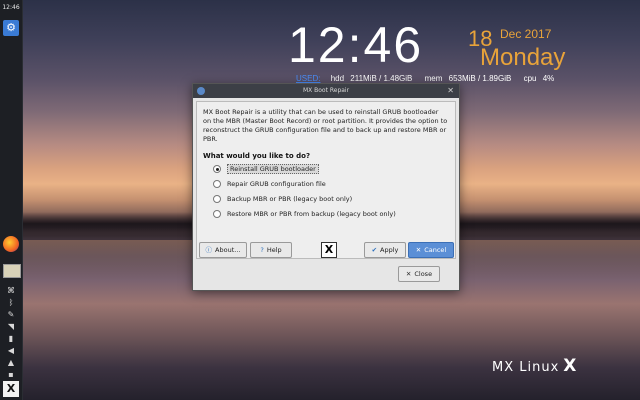  I want to click on option-label: Backup MBR or PBR (legacy boot only), so click(290, 199).